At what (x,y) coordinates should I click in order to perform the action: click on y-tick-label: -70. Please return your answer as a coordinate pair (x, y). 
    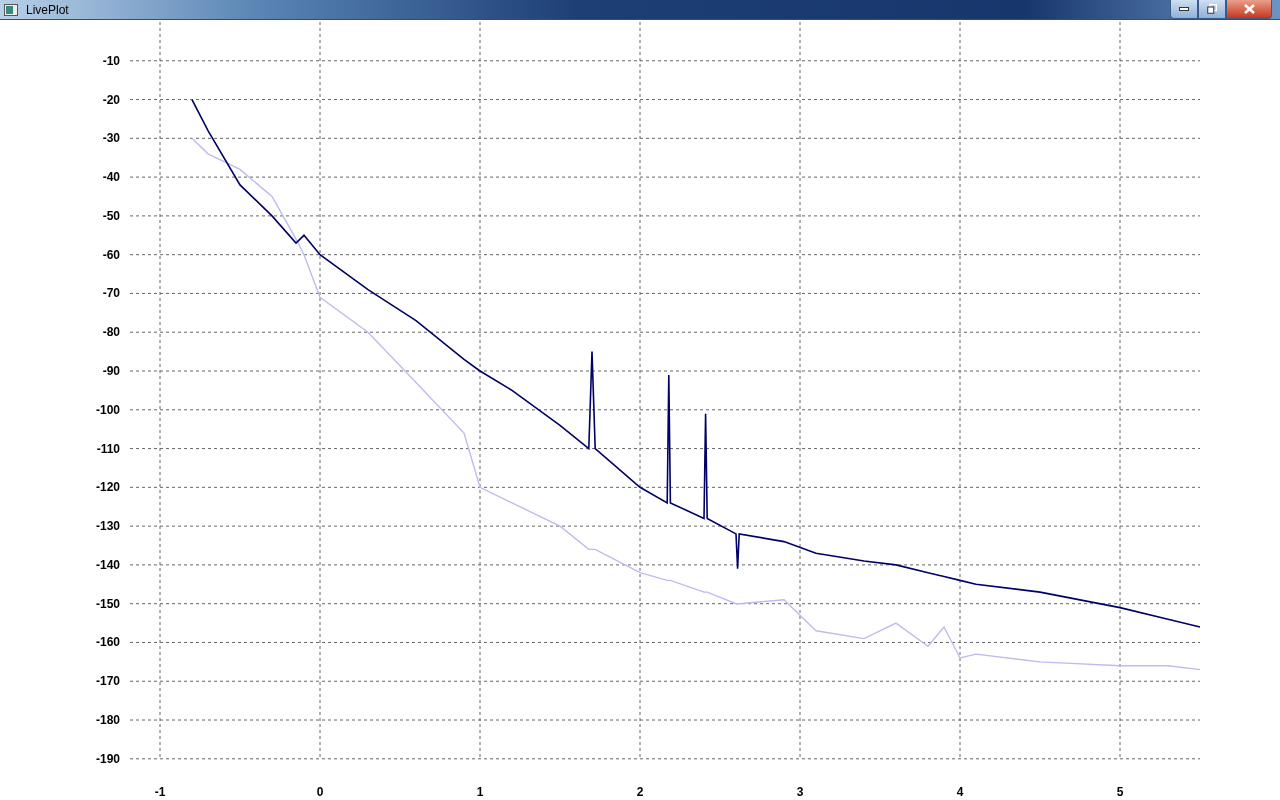
    Looking at the image, I should click on (111, 293).